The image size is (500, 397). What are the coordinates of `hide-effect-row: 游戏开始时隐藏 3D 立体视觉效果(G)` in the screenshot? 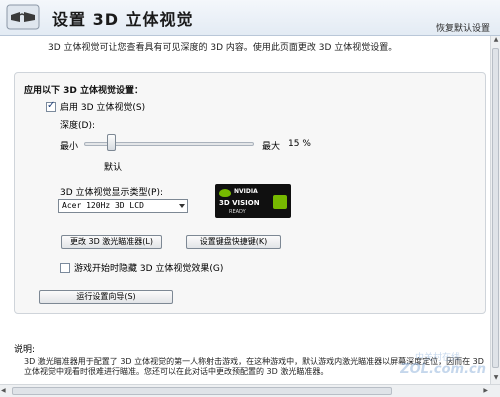 It's located at (141, 267).